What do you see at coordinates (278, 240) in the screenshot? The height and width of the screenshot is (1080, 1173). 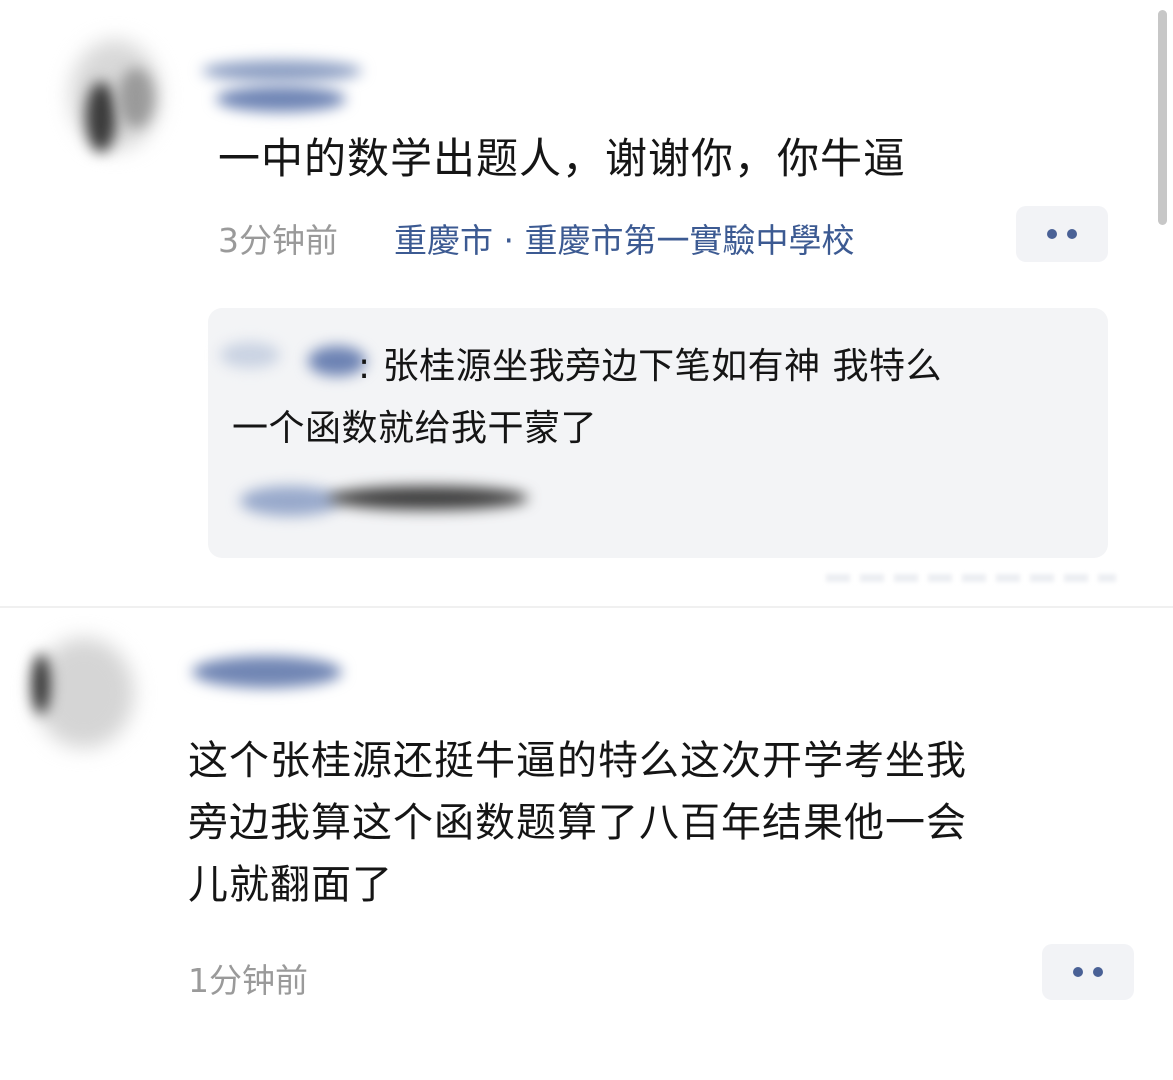 I see `comment-time: 3分钟前` at bounding box center [278, 240].